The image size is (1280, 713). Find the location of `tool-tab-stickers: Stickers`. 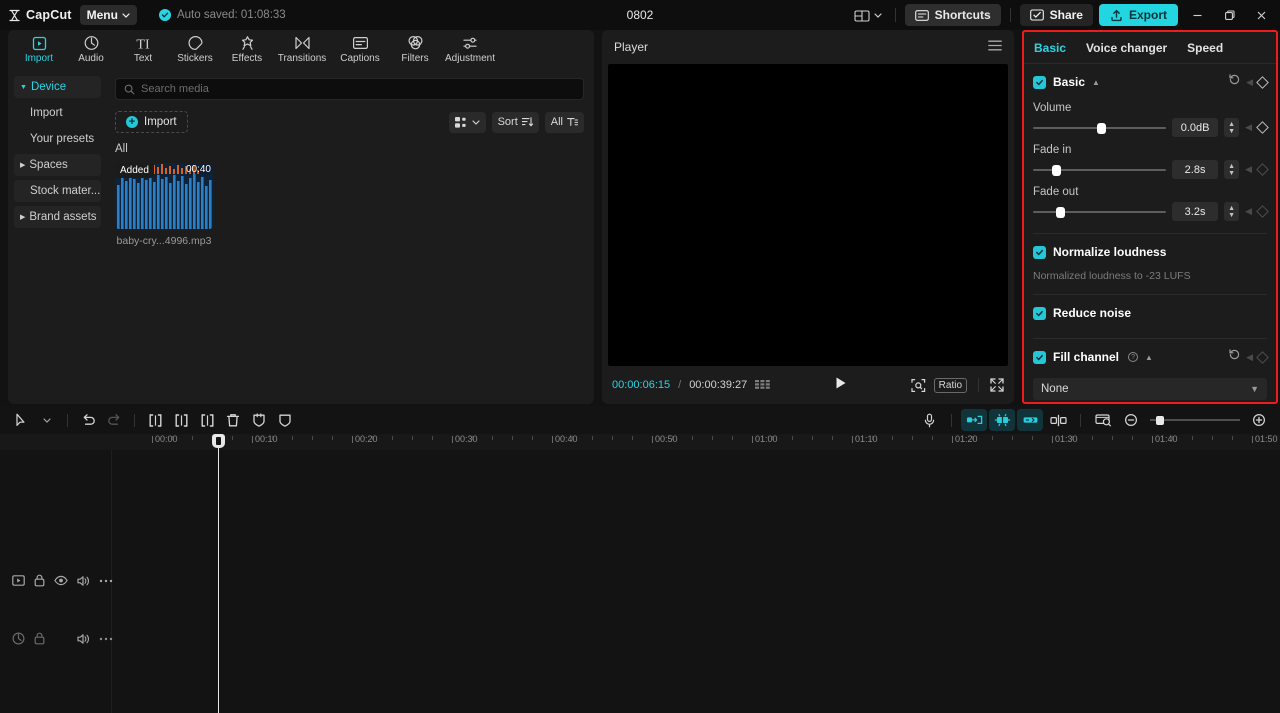

tool-tab-stickers: Stickers is located at coordinates (195, 49).